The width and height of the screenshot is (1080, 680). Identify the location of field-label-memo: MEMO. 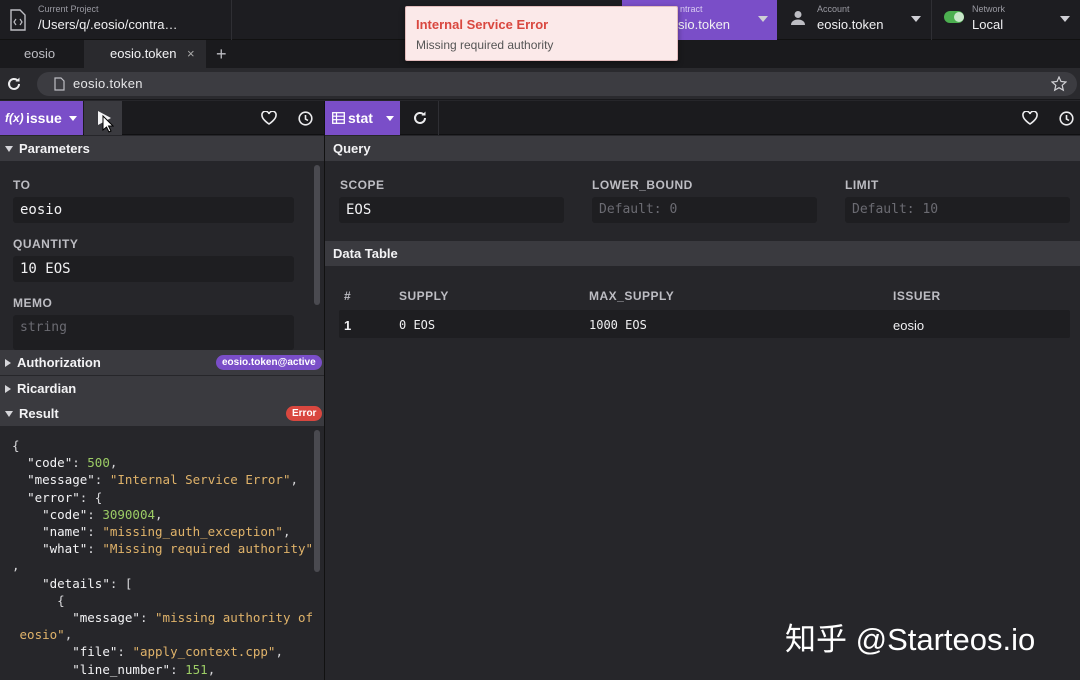
(33, 303).